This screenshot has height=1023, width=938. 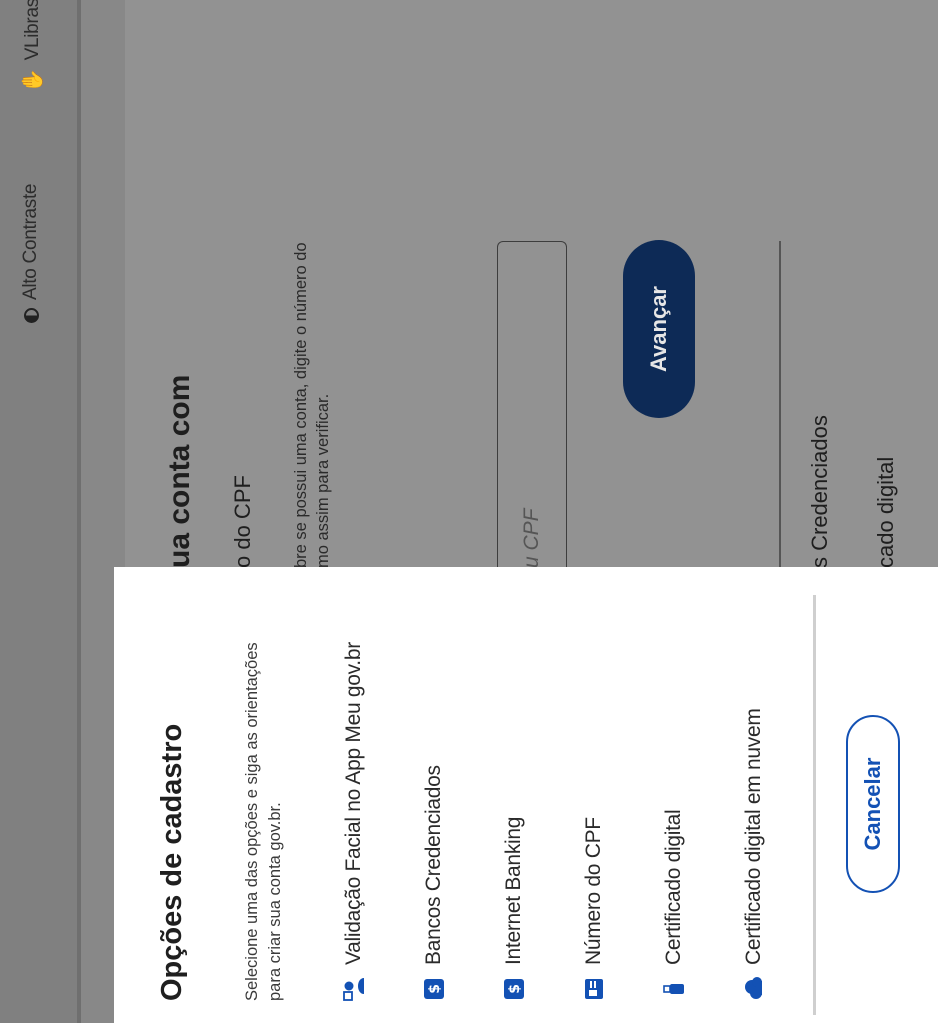 What do you see at coordinates (531, 538) in the screenshot?
I see `background-cpf-placeholder: u CPF` at bounding box center [531, 538].